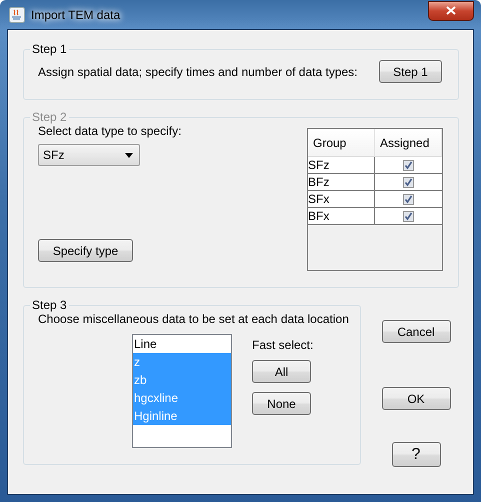 The image size is (481, 502). I want to click on group-title: Step 2, so click(49, 117).